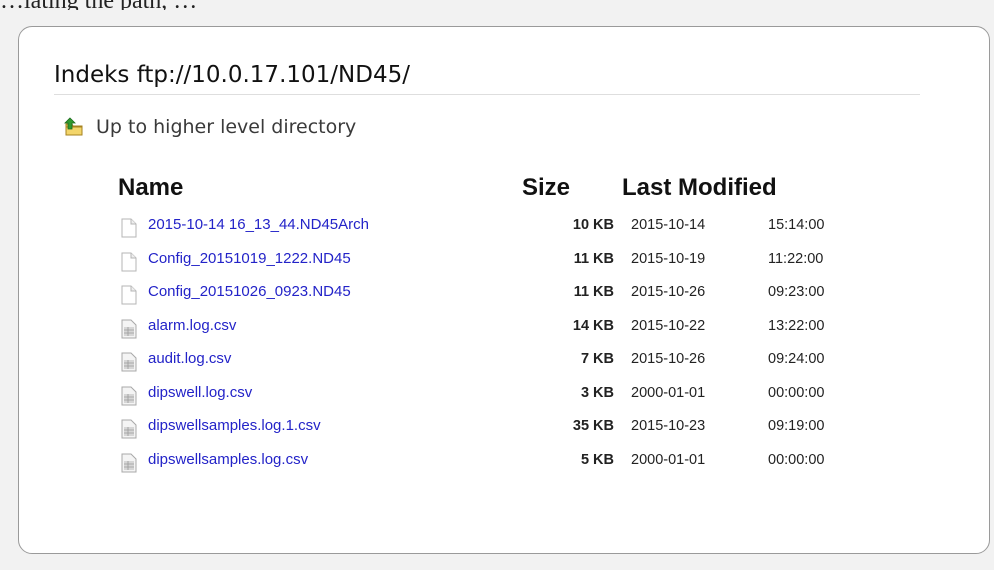 This screenshot has height=570, width=994. What do you see at coordinates (189, 358) in the screenshot?
I see `file-link: audit.log.csv` at bounding box center [189, 358].